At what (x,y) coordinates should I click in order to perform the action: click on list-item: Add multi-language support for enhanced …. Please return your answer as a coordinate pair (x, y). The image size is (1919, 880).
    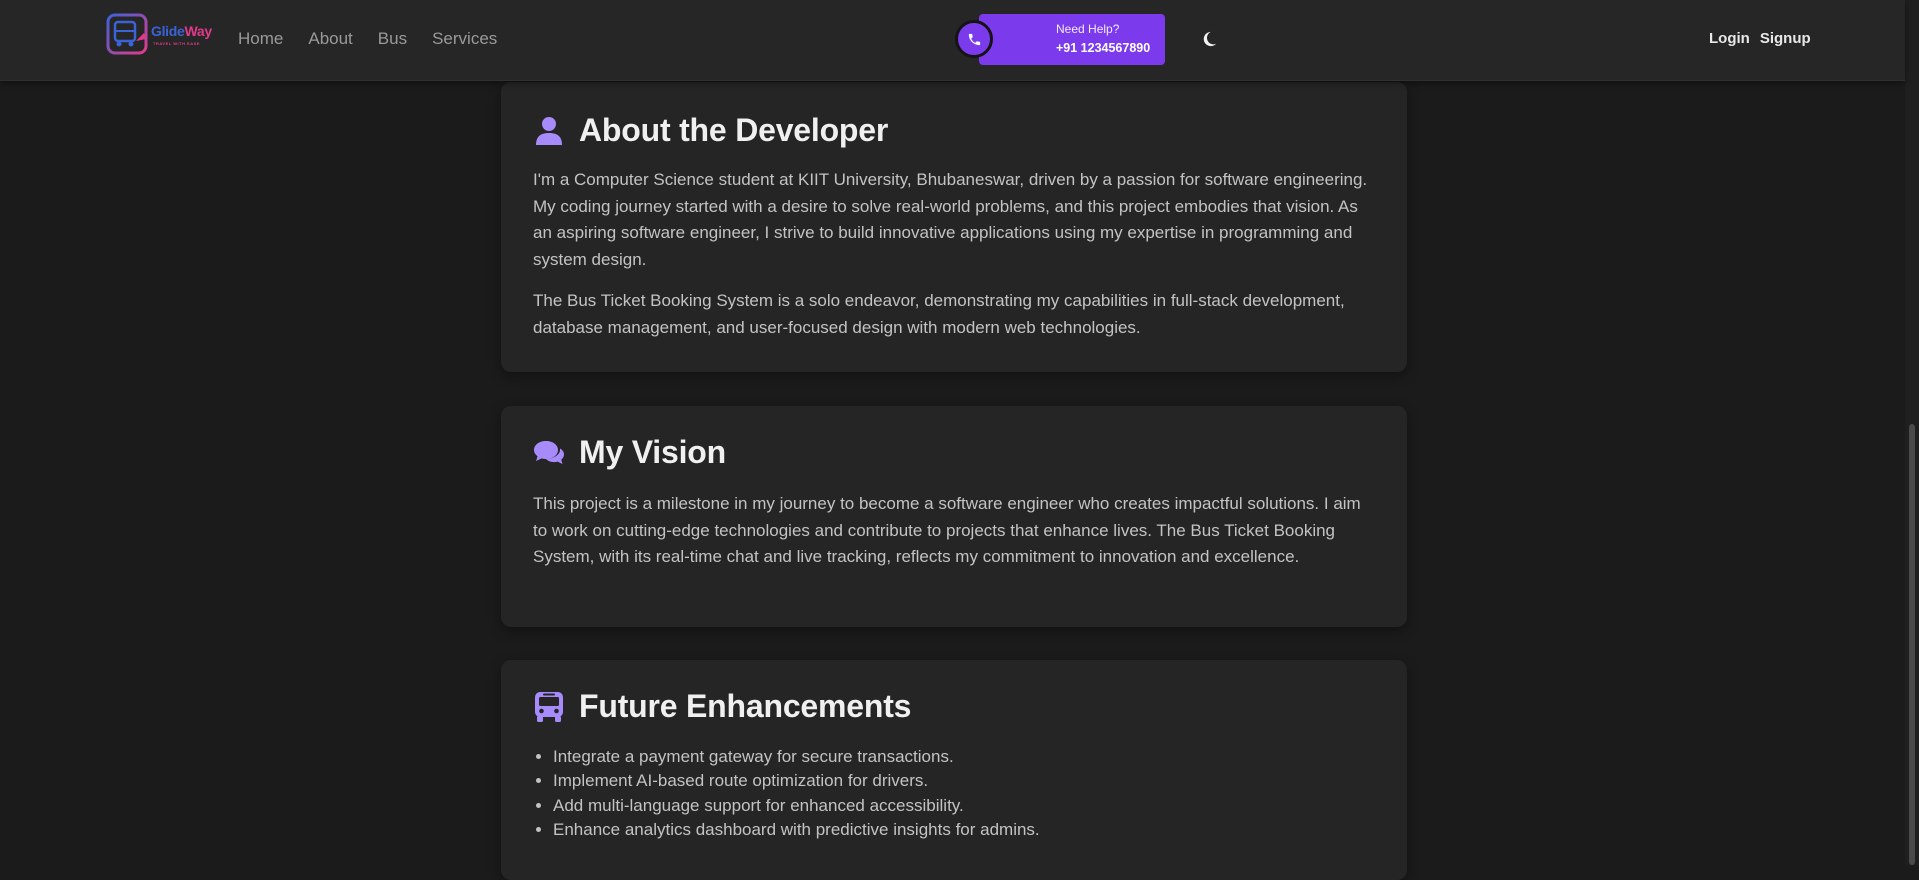
    Looking at the image, I should click on (973, 806).